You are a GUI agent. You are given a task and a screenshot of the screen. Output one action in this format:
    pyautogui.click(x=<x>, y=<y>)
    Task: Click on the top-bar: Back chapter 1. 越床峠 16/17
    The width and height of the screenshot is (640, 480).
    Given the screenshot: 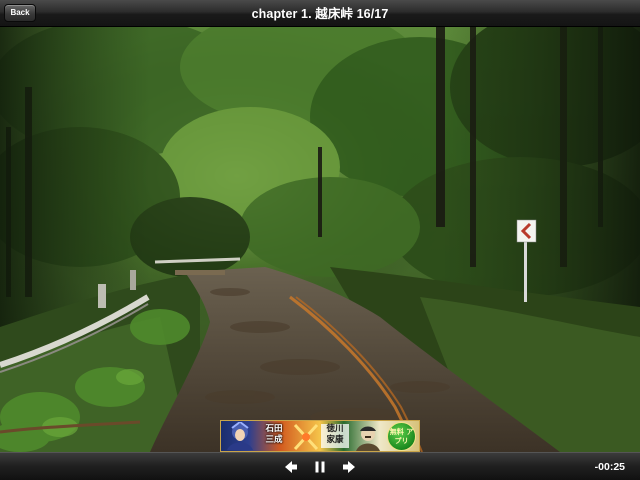 What is the action you would take?
    pyautogui.click(x=320, y=13)
    